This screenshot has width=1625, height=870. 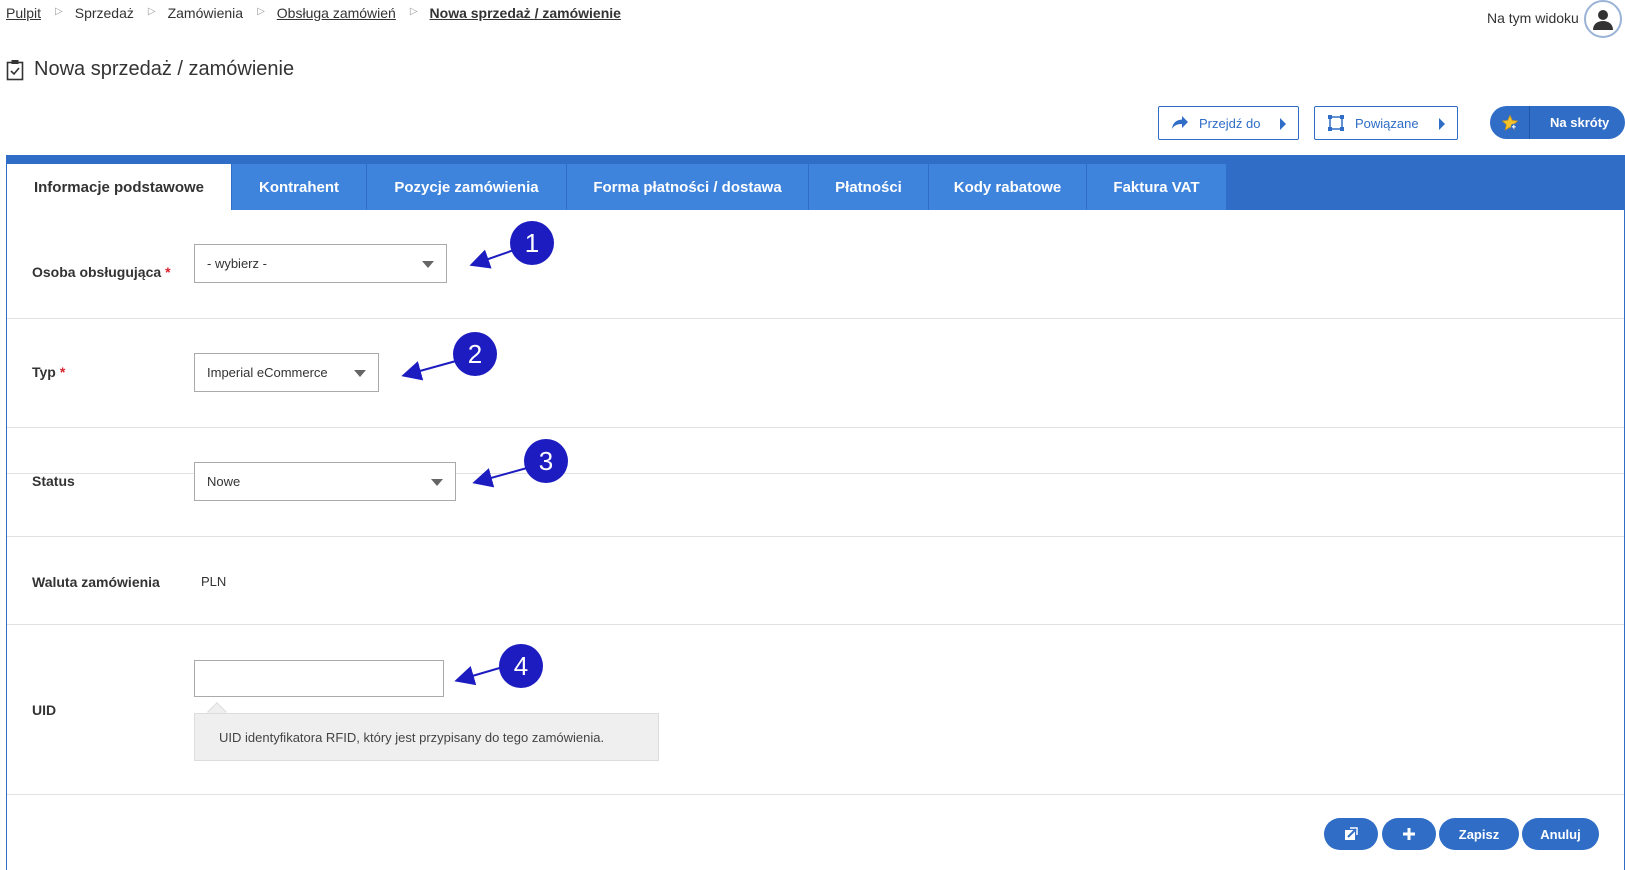 I want to click on handler-label: Osoba obsługująca *, so click(x=101, y=272).